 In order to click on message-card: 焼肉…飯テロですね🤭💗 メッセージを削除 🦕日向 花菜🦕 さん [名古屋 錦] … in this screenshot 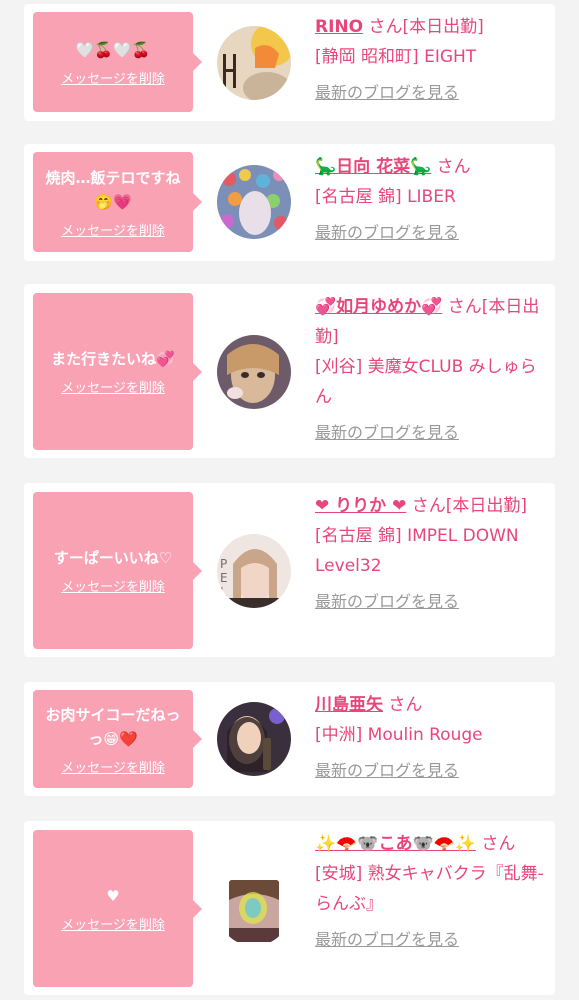, I will do `click(289, 202)`.